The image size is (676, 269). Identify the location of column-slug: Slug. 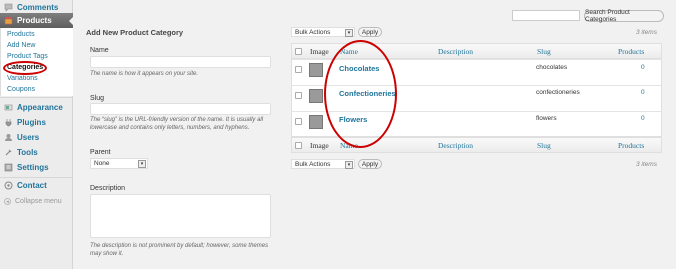
(544, 51).